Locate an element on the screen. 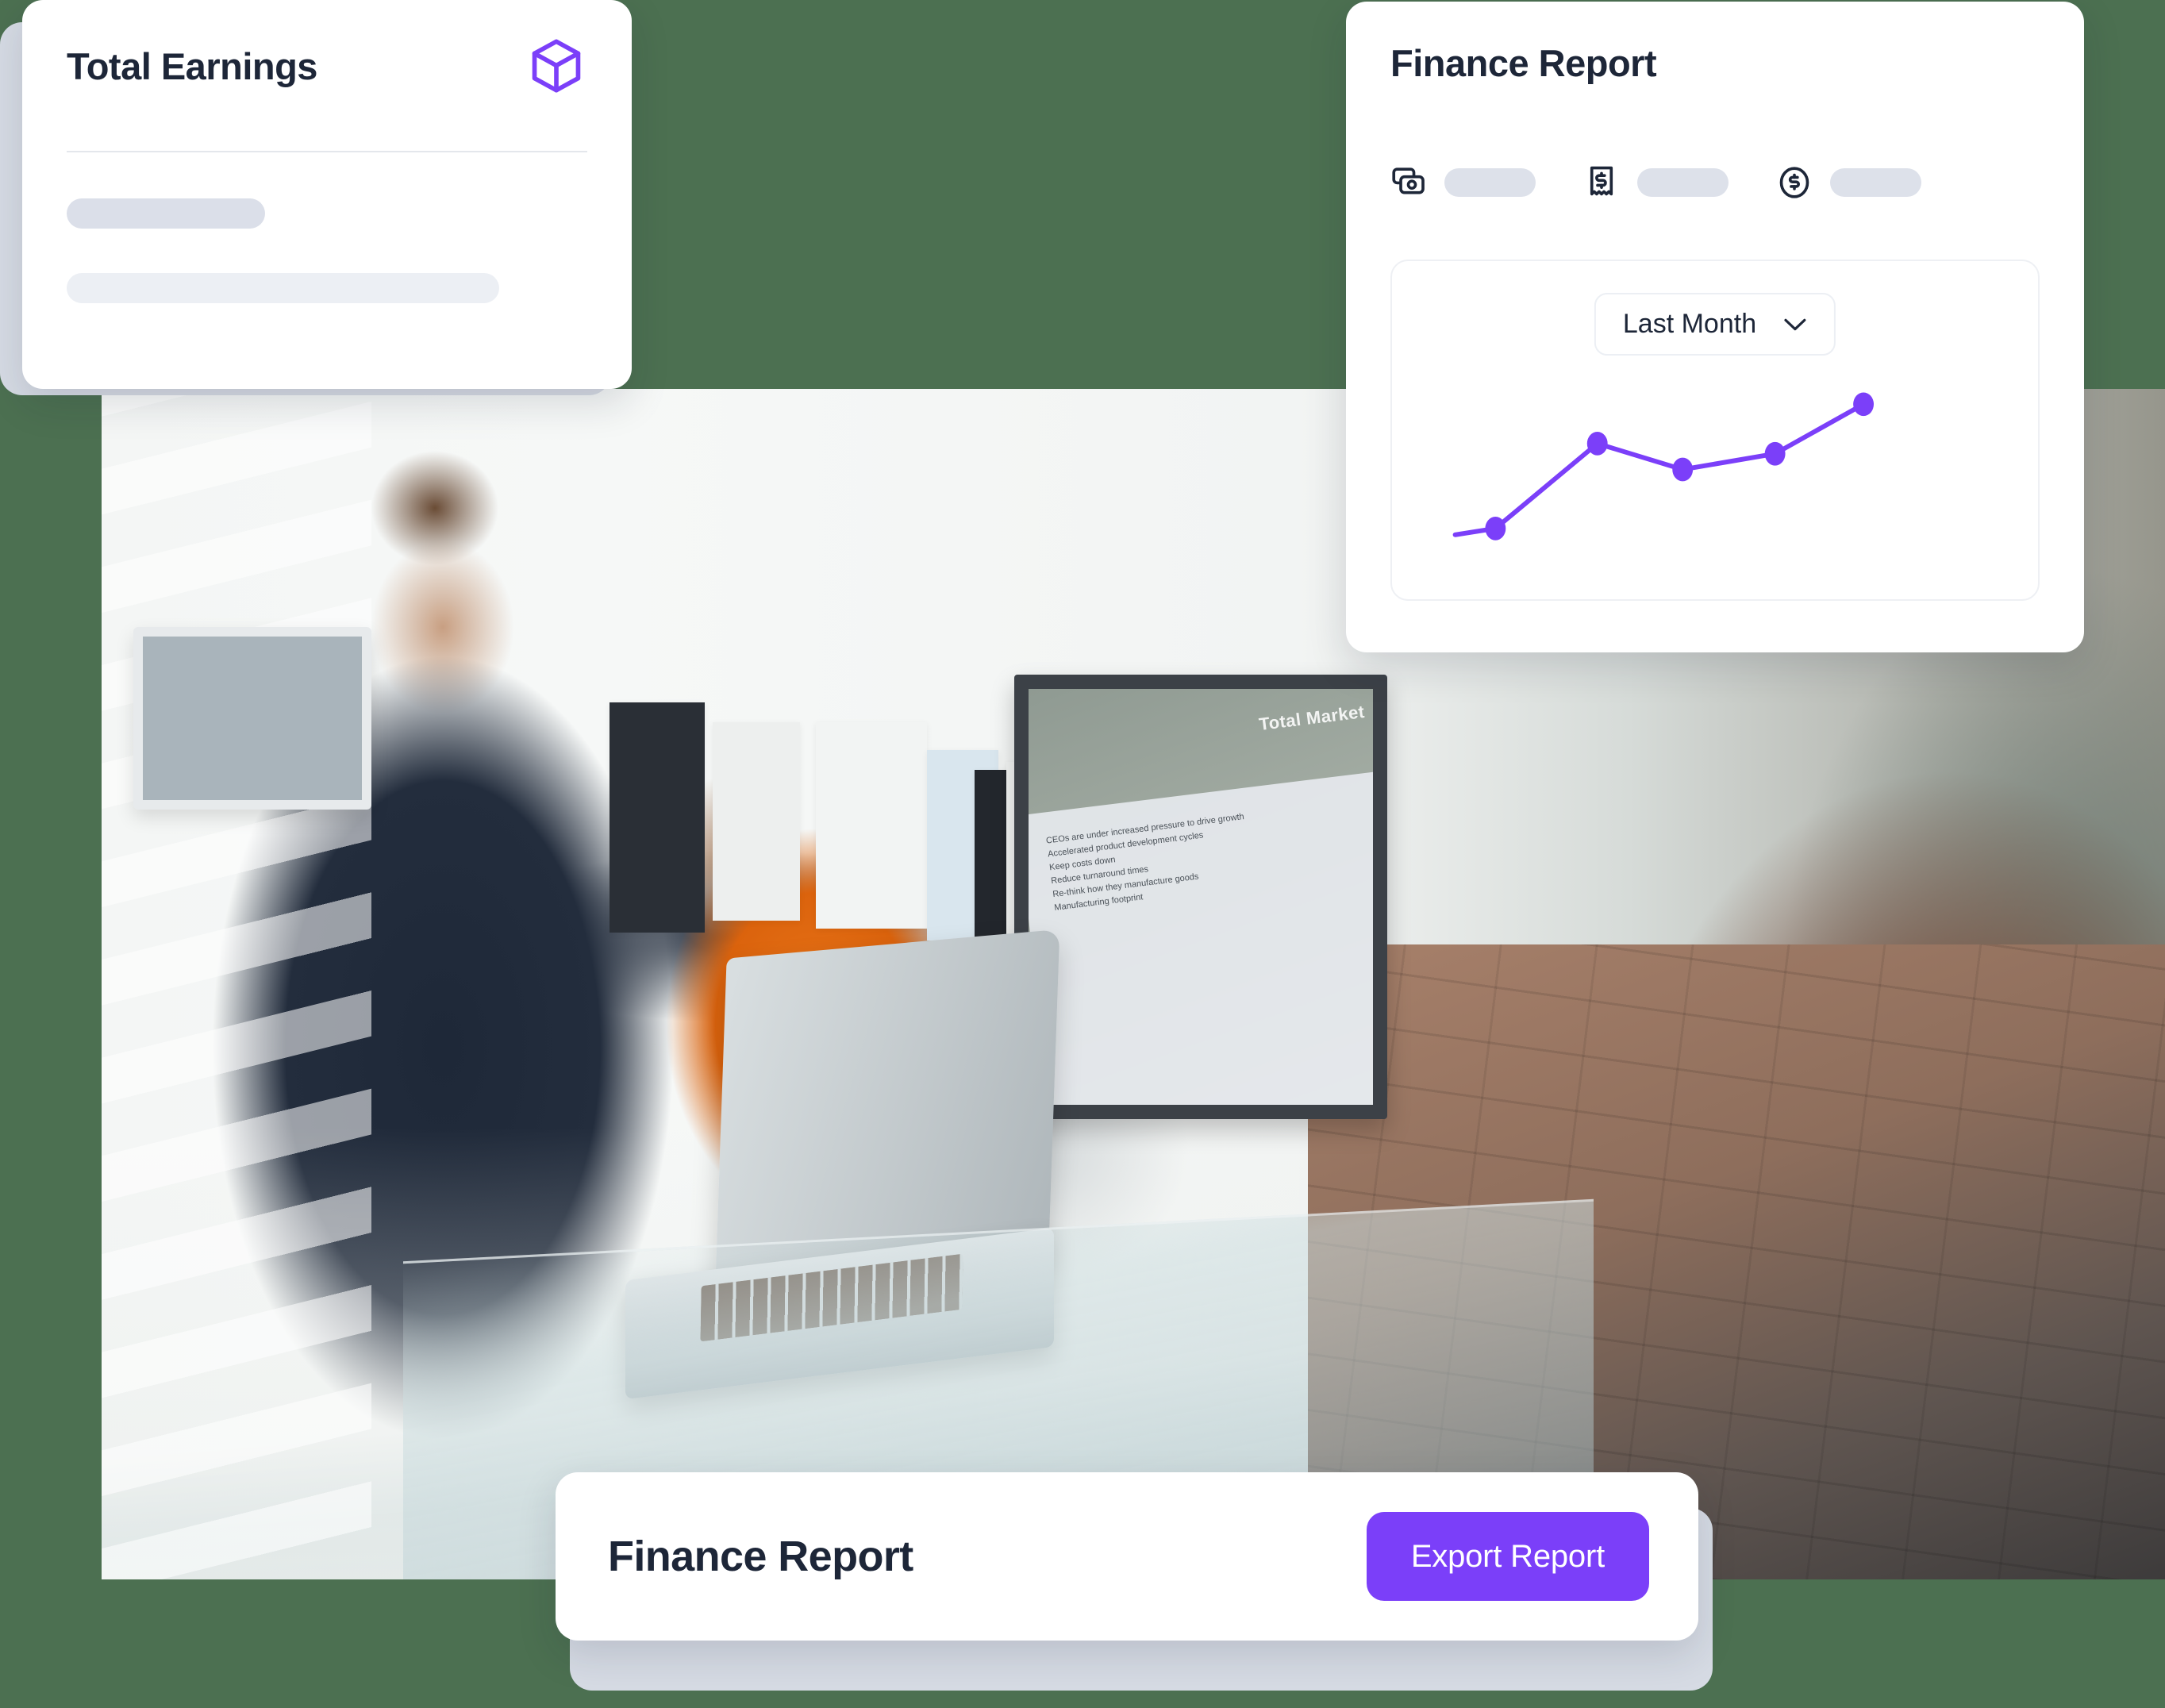  banknotes-icon is located at coordinates (1408, 182).